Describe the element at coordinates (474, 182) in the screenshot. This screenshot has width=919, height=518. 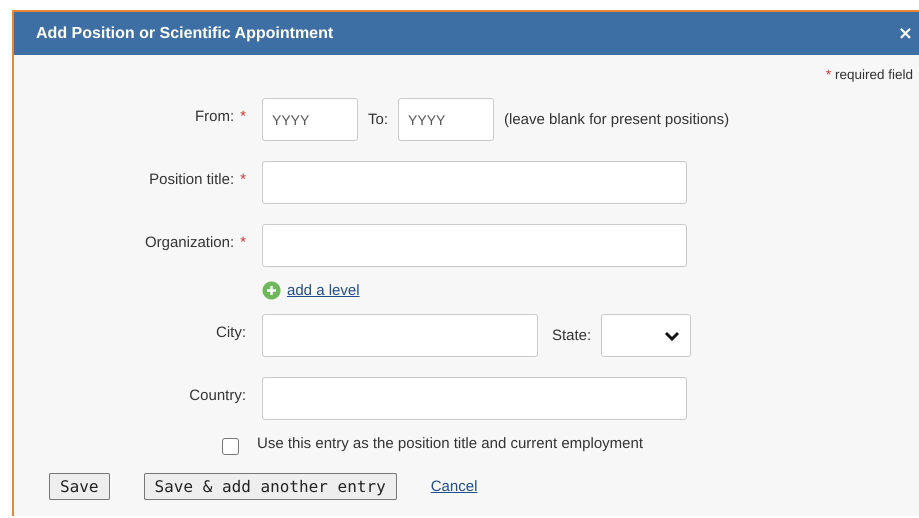
I see `position-title-field` at that location.